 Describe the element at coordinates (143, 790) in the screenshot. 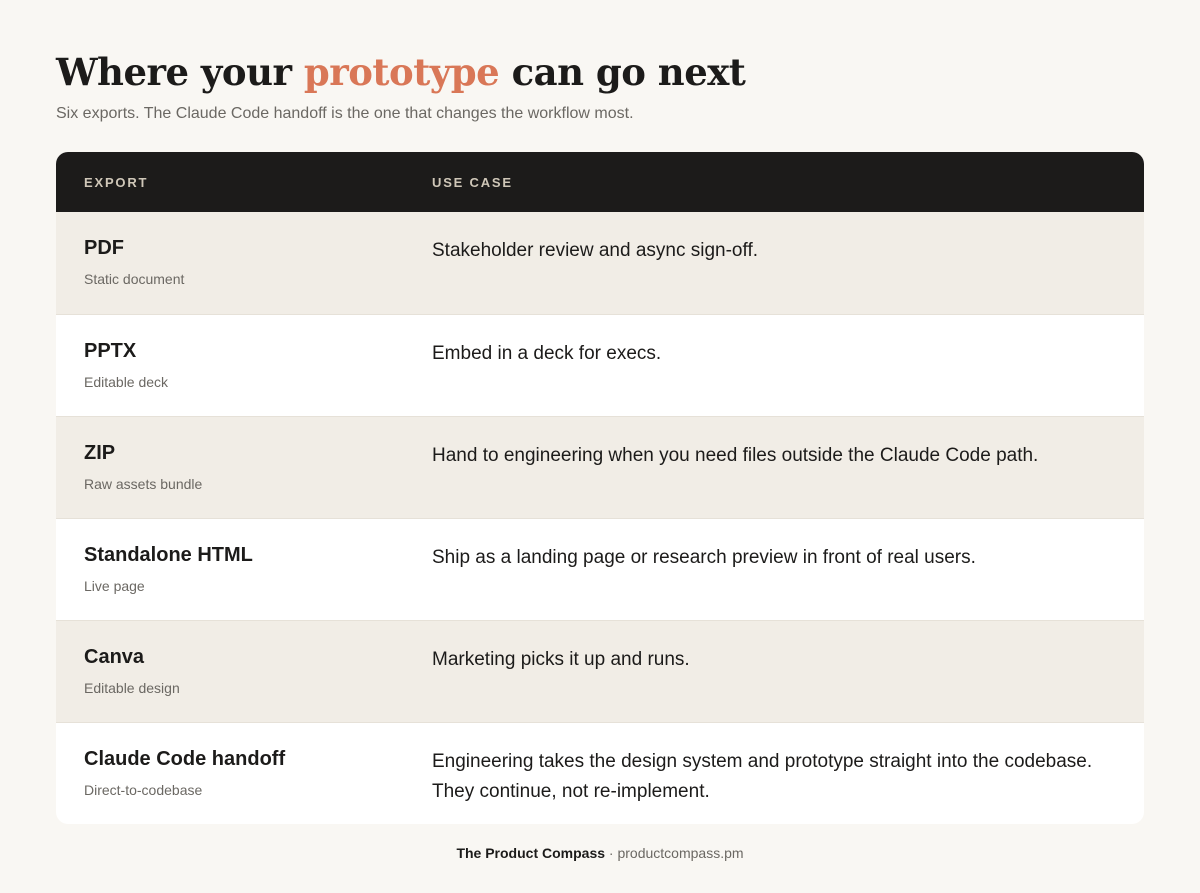

I see `export-description: Direct-to-codebase` at that location.